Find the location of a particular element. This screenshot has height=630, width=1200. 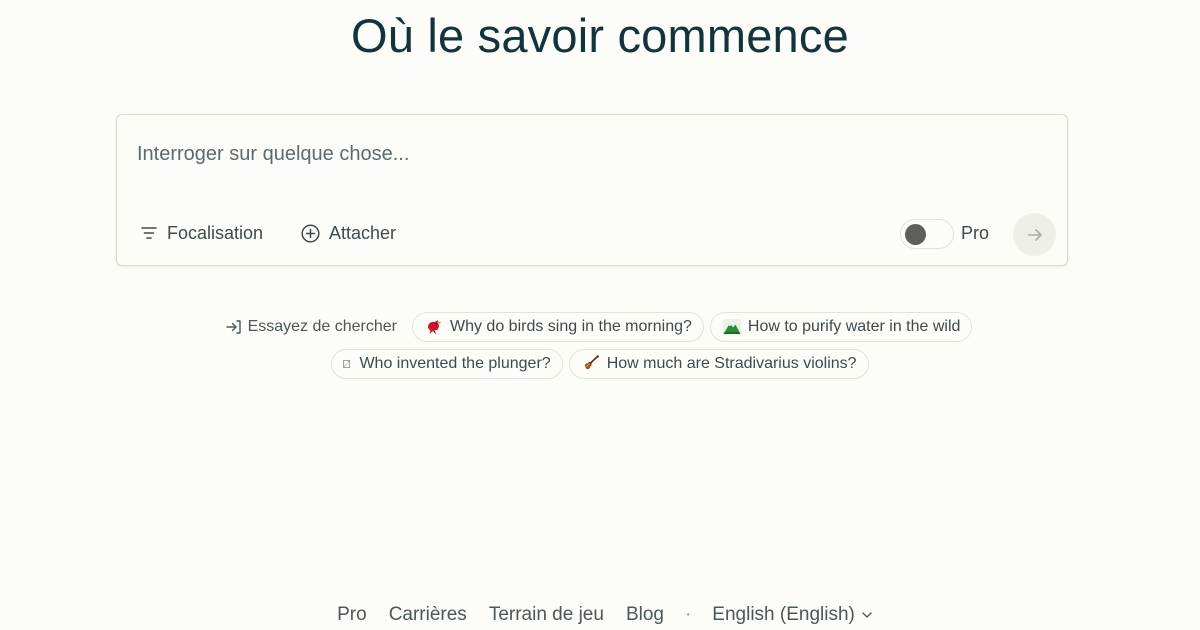

arrow-right-icon is located at coordinates (1034, 234).